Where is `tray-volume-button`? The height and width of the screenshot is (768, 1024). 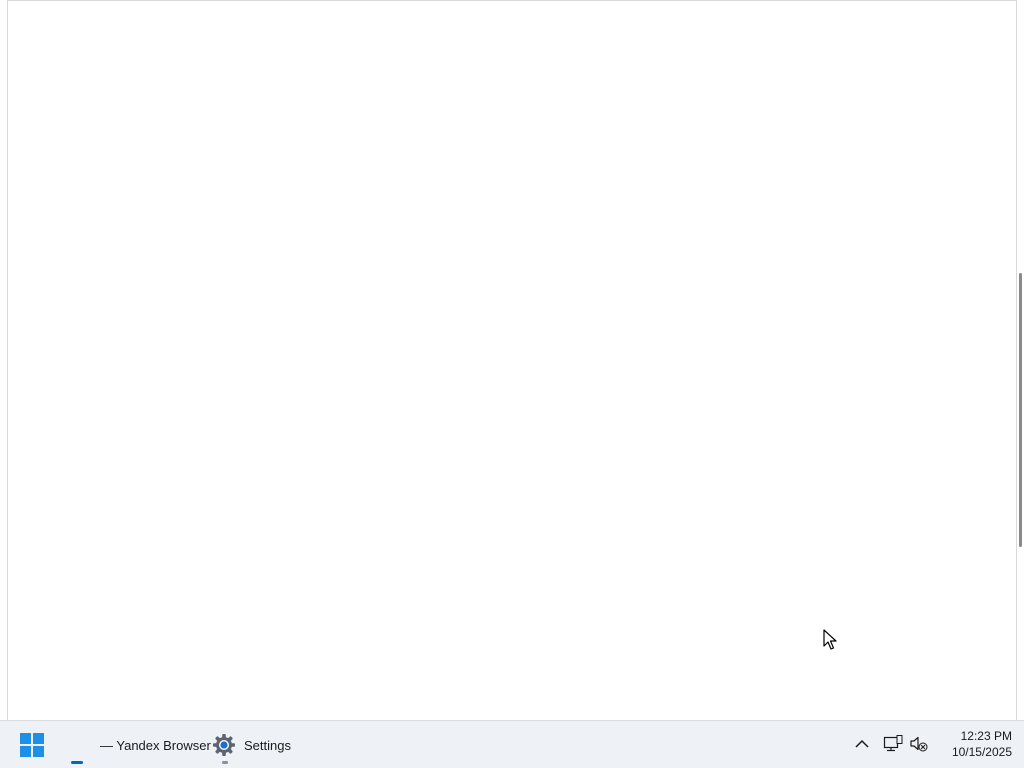 tray-volume-button is located at coordinates (919, 744).